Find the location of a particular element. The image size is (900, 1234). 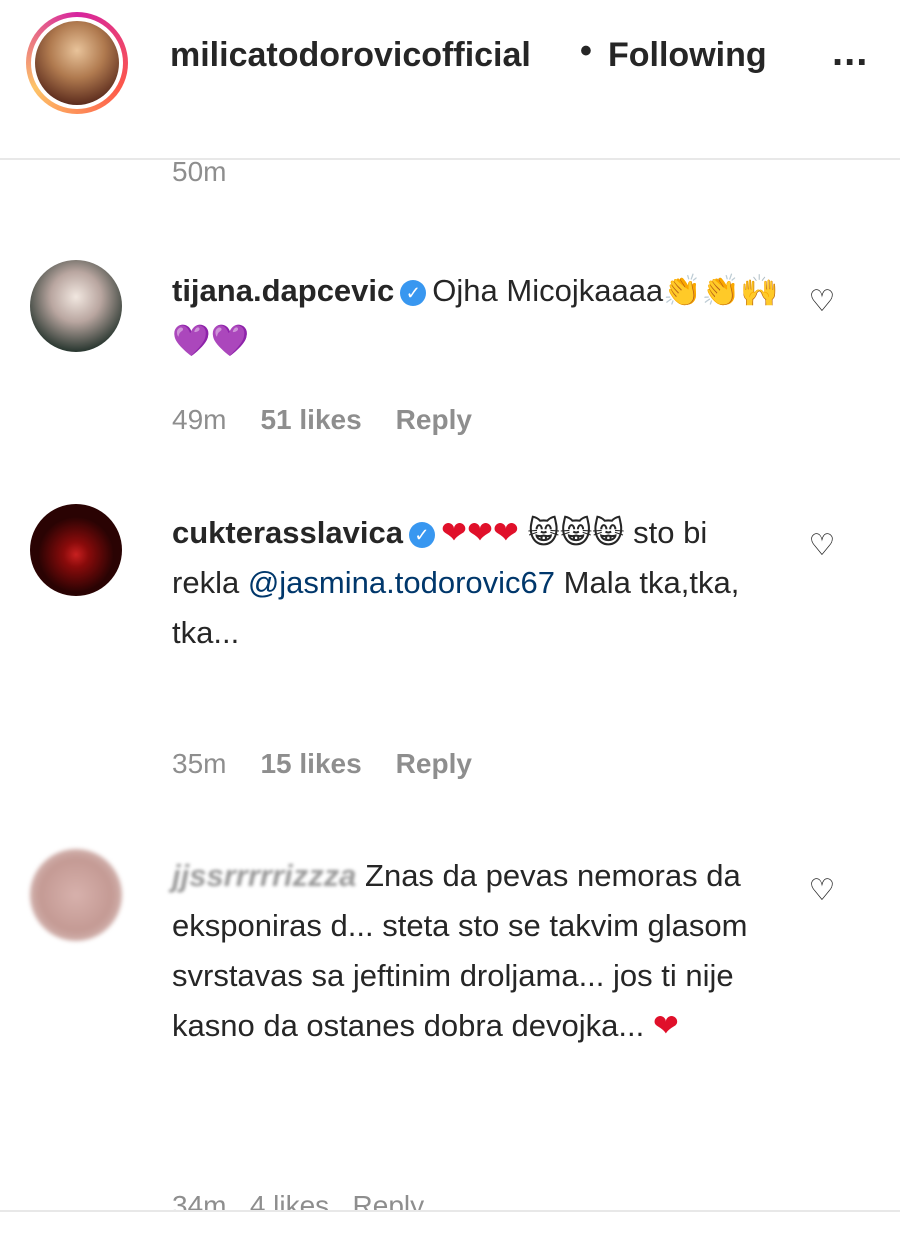

following-button: Following is located at coordinates (687, 55).